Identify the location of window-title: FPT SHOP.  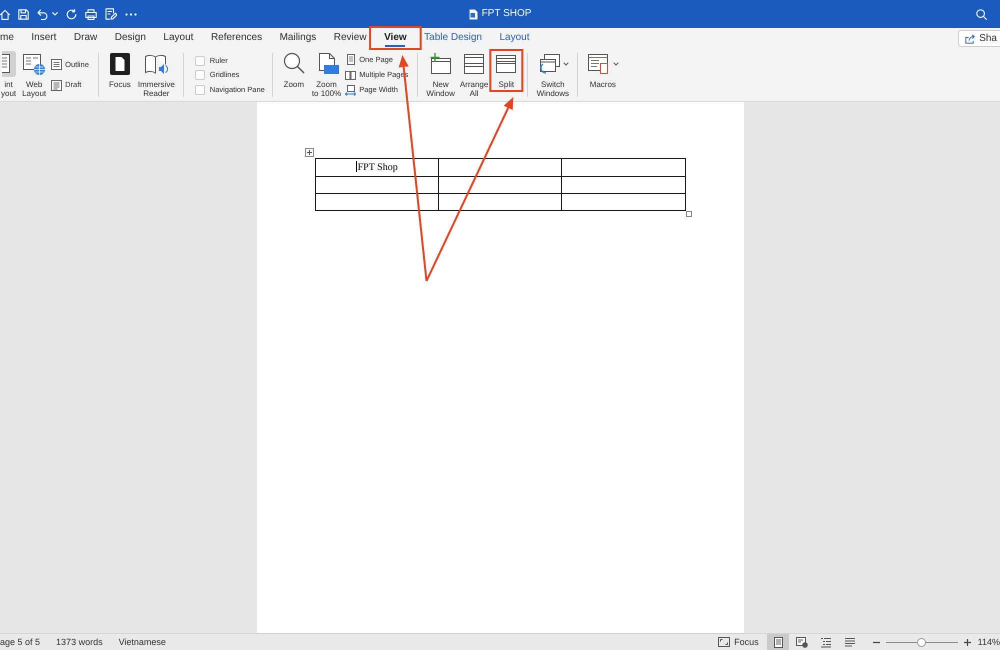
(507, 14).